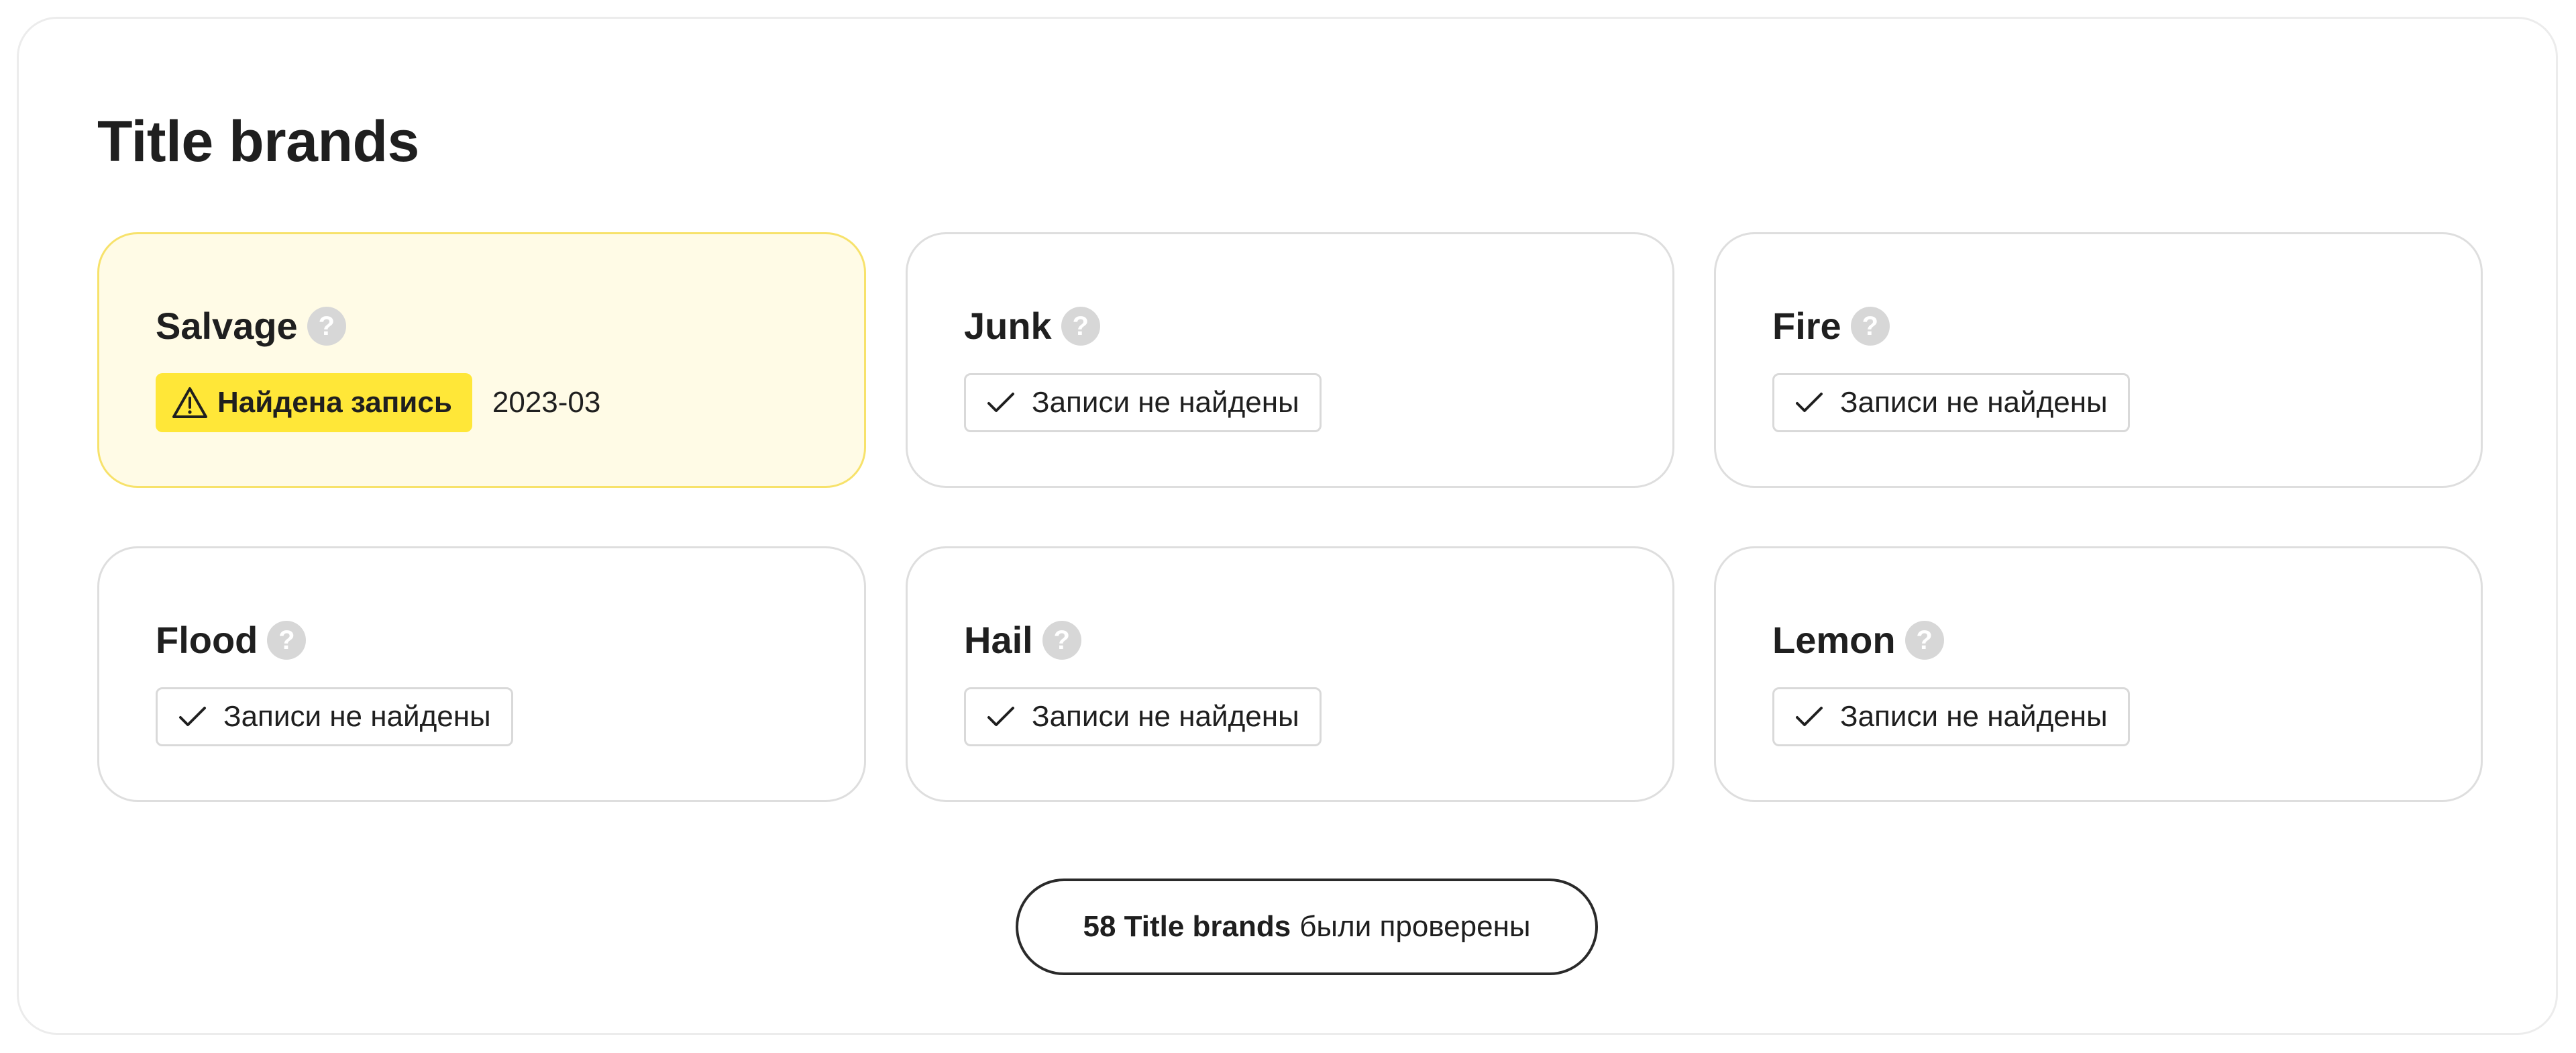  What do you see at coordinates (1187, 927) in the screenshot?
I see `checked-brands-count: 58 Title brands` at bounding box center [1187, 927].